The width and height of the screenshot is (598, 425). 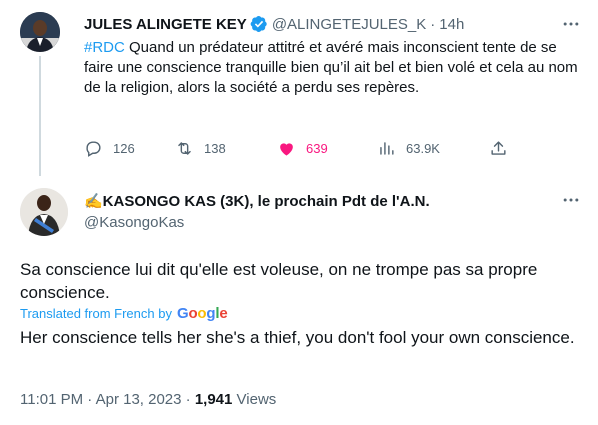 What do you see at coordinates (215, 148) in the screenshot?
I see `retweet-count: 138` at bounding box center [215, 148].